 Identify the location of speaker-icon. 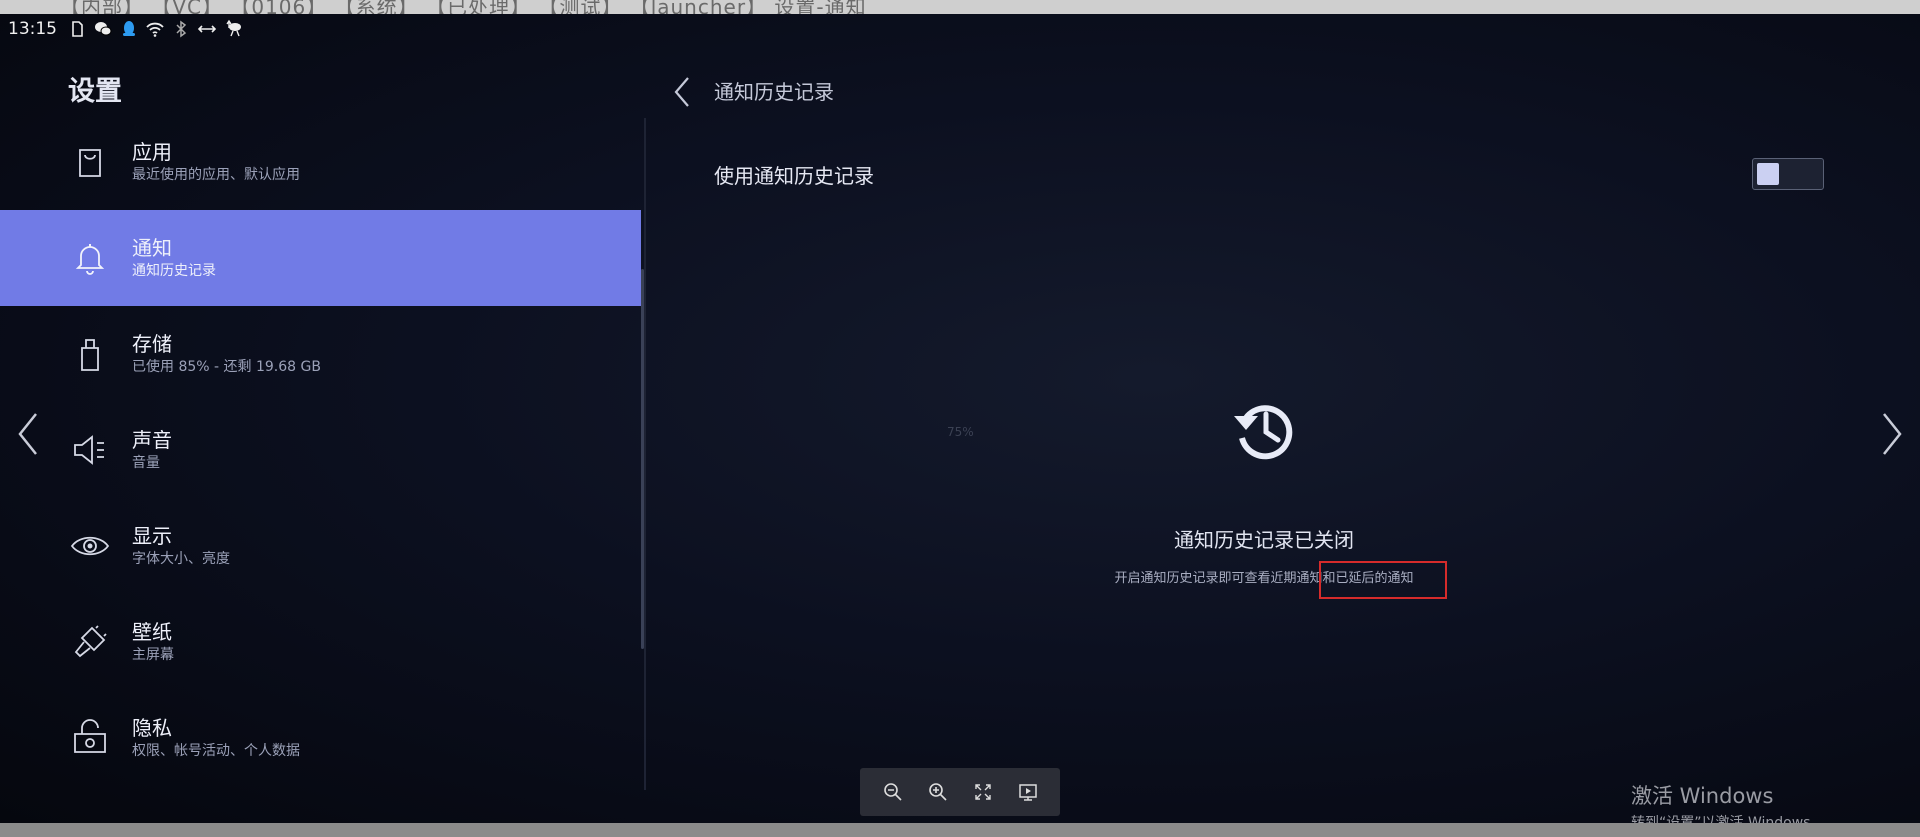
(90, 450).